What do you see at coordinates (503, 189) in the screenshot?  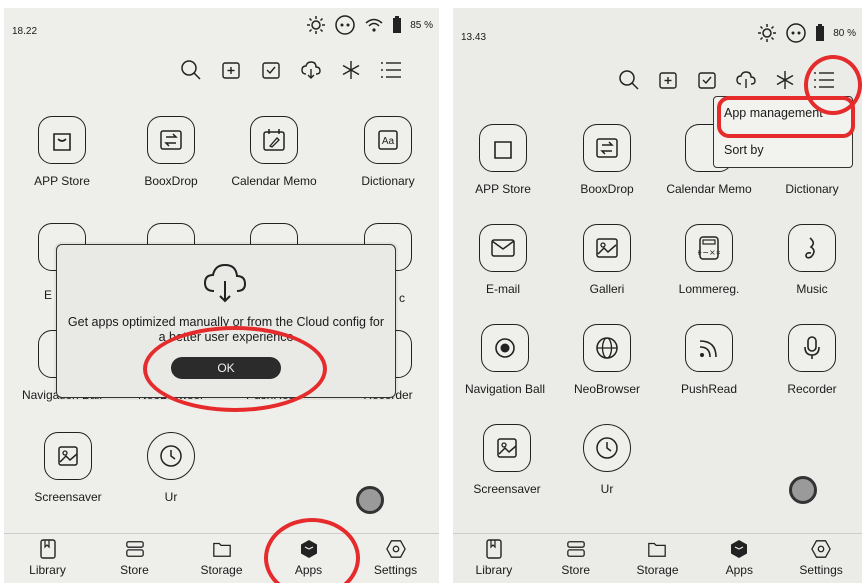 I see `app-label: APP Store` at bounding box center [503, 189].